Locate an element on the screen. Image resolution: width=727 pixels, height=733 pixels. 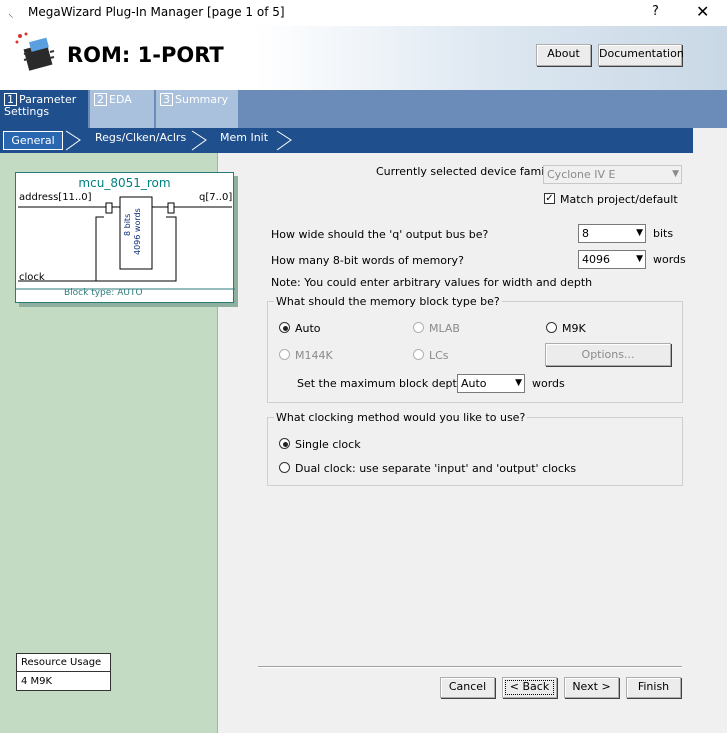
device-family-label: Currently selected device family: is located at coordinates (466, 171).